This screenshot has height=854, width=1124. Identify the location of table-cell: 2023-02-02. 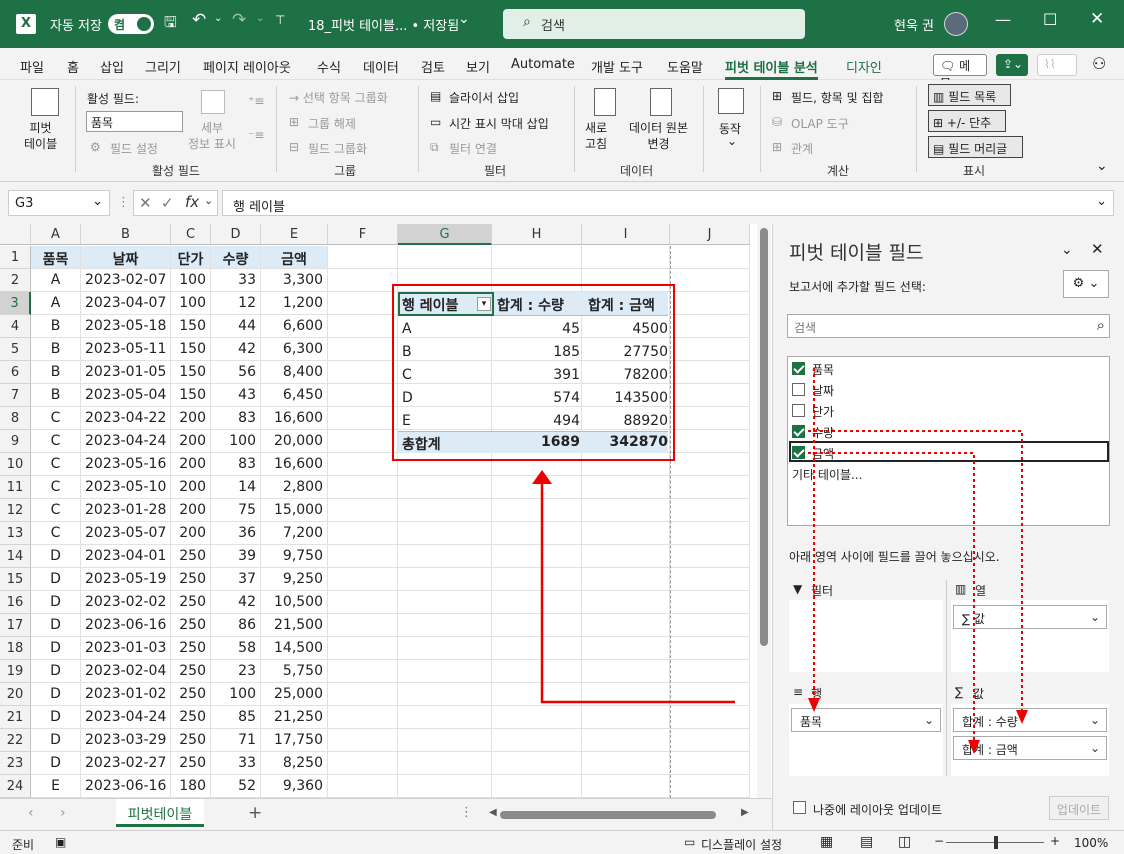
(126, 602).